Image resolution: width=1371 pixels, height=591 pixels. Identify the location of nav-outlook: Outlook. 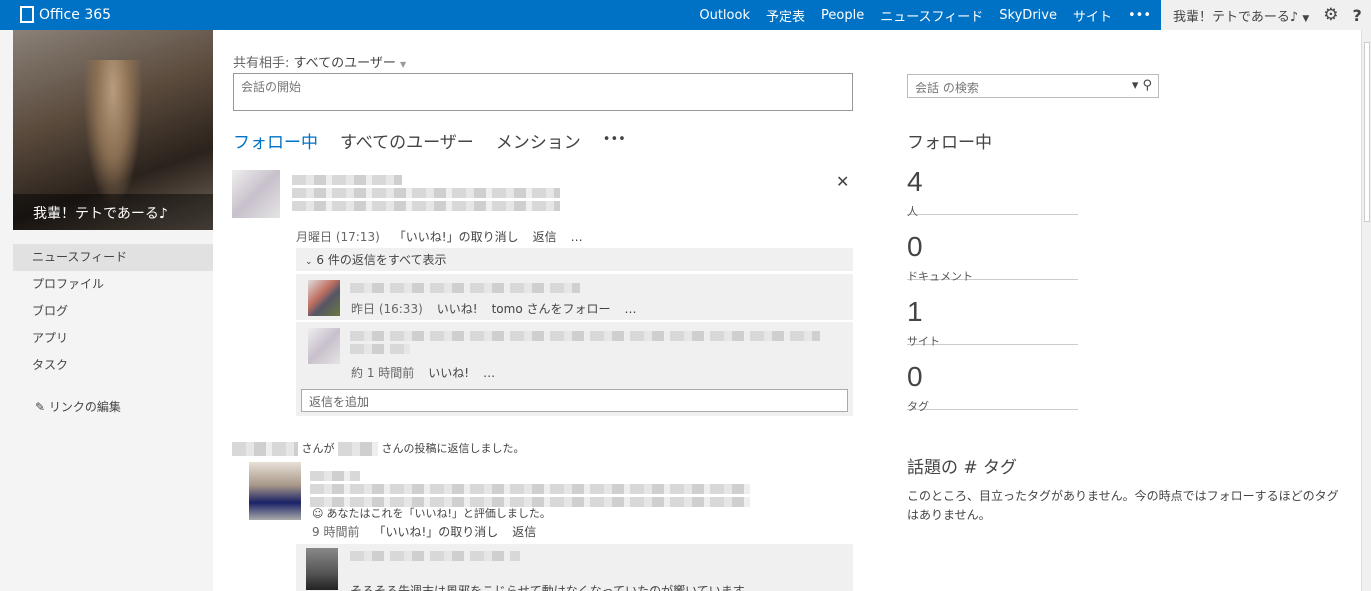
(724, 15).